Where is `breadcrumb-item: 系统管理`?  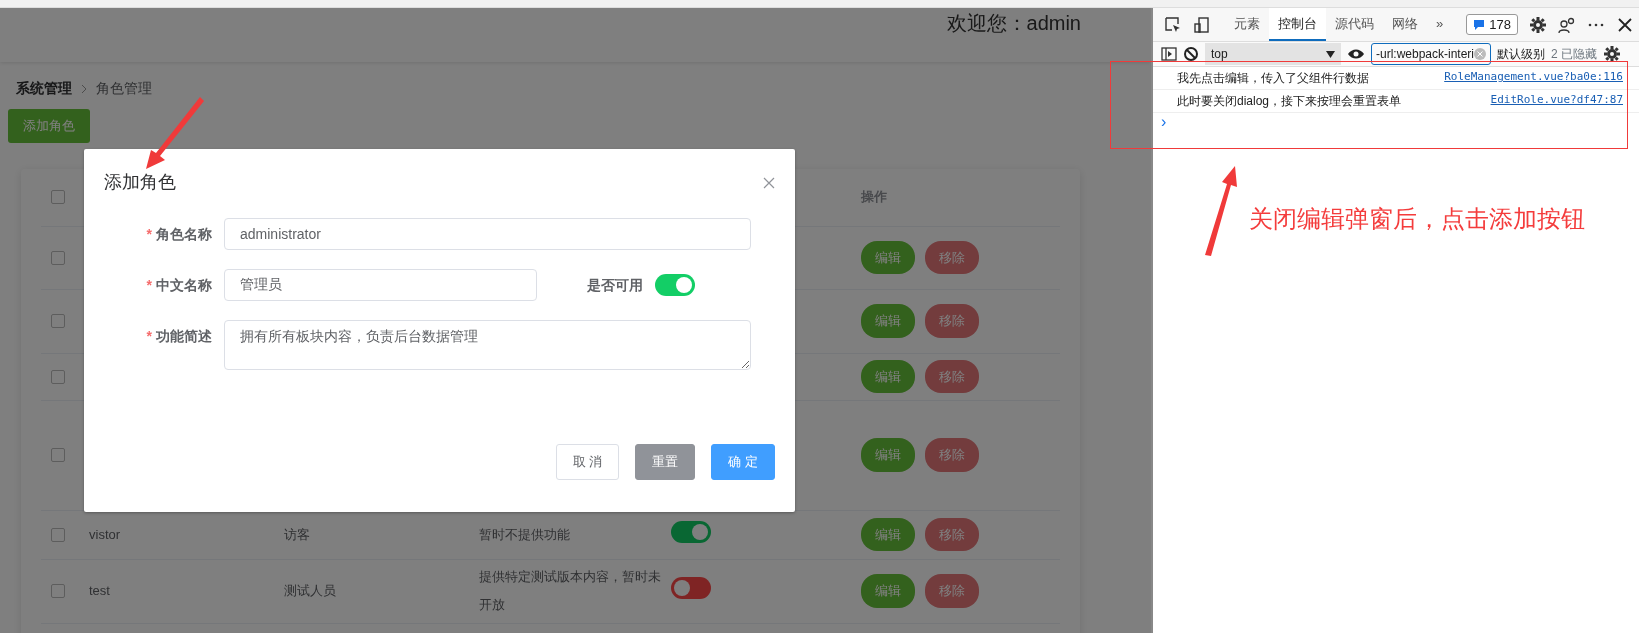 breadcrumb-item: 系统管理 is located at coordinates (44, 88).